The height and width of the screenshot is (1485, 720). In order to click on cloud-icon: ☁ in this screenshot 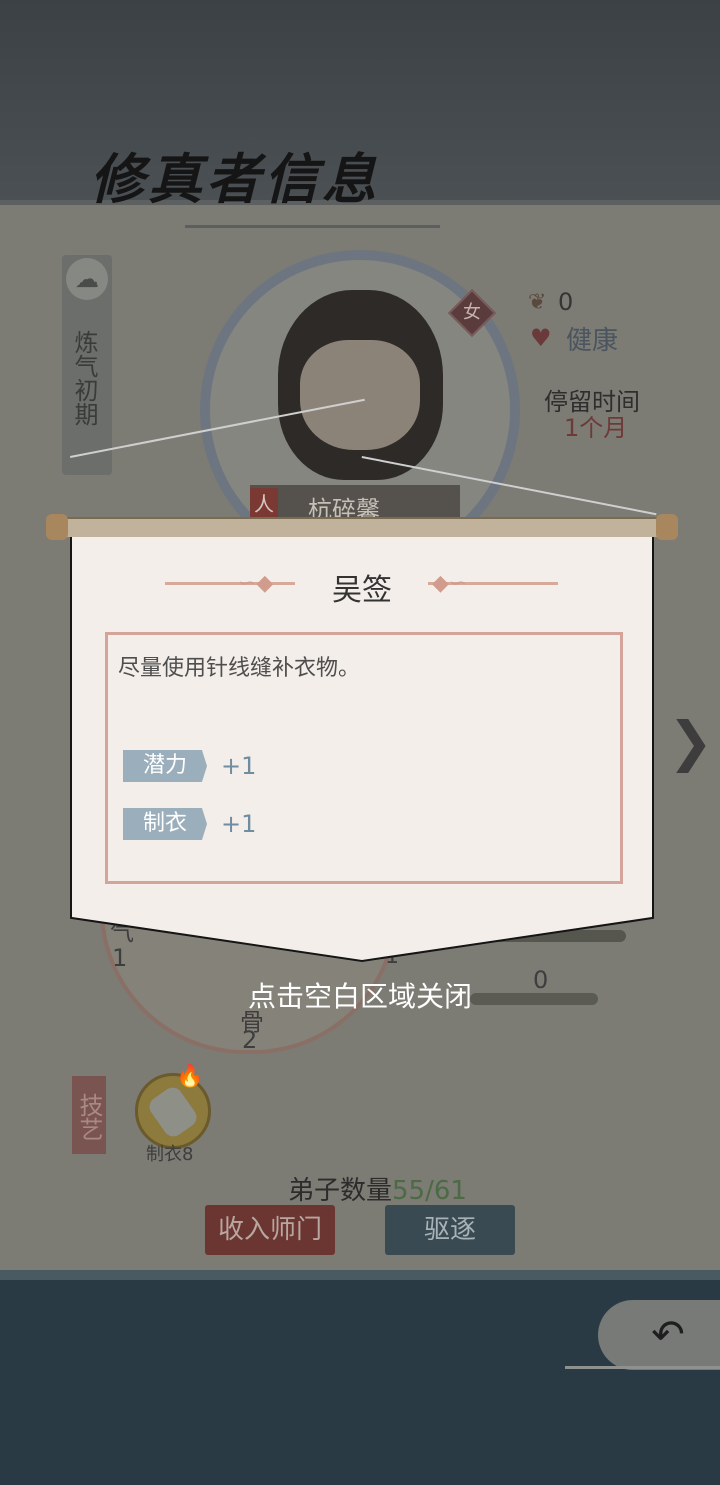, I will do `click(87, 279)`.